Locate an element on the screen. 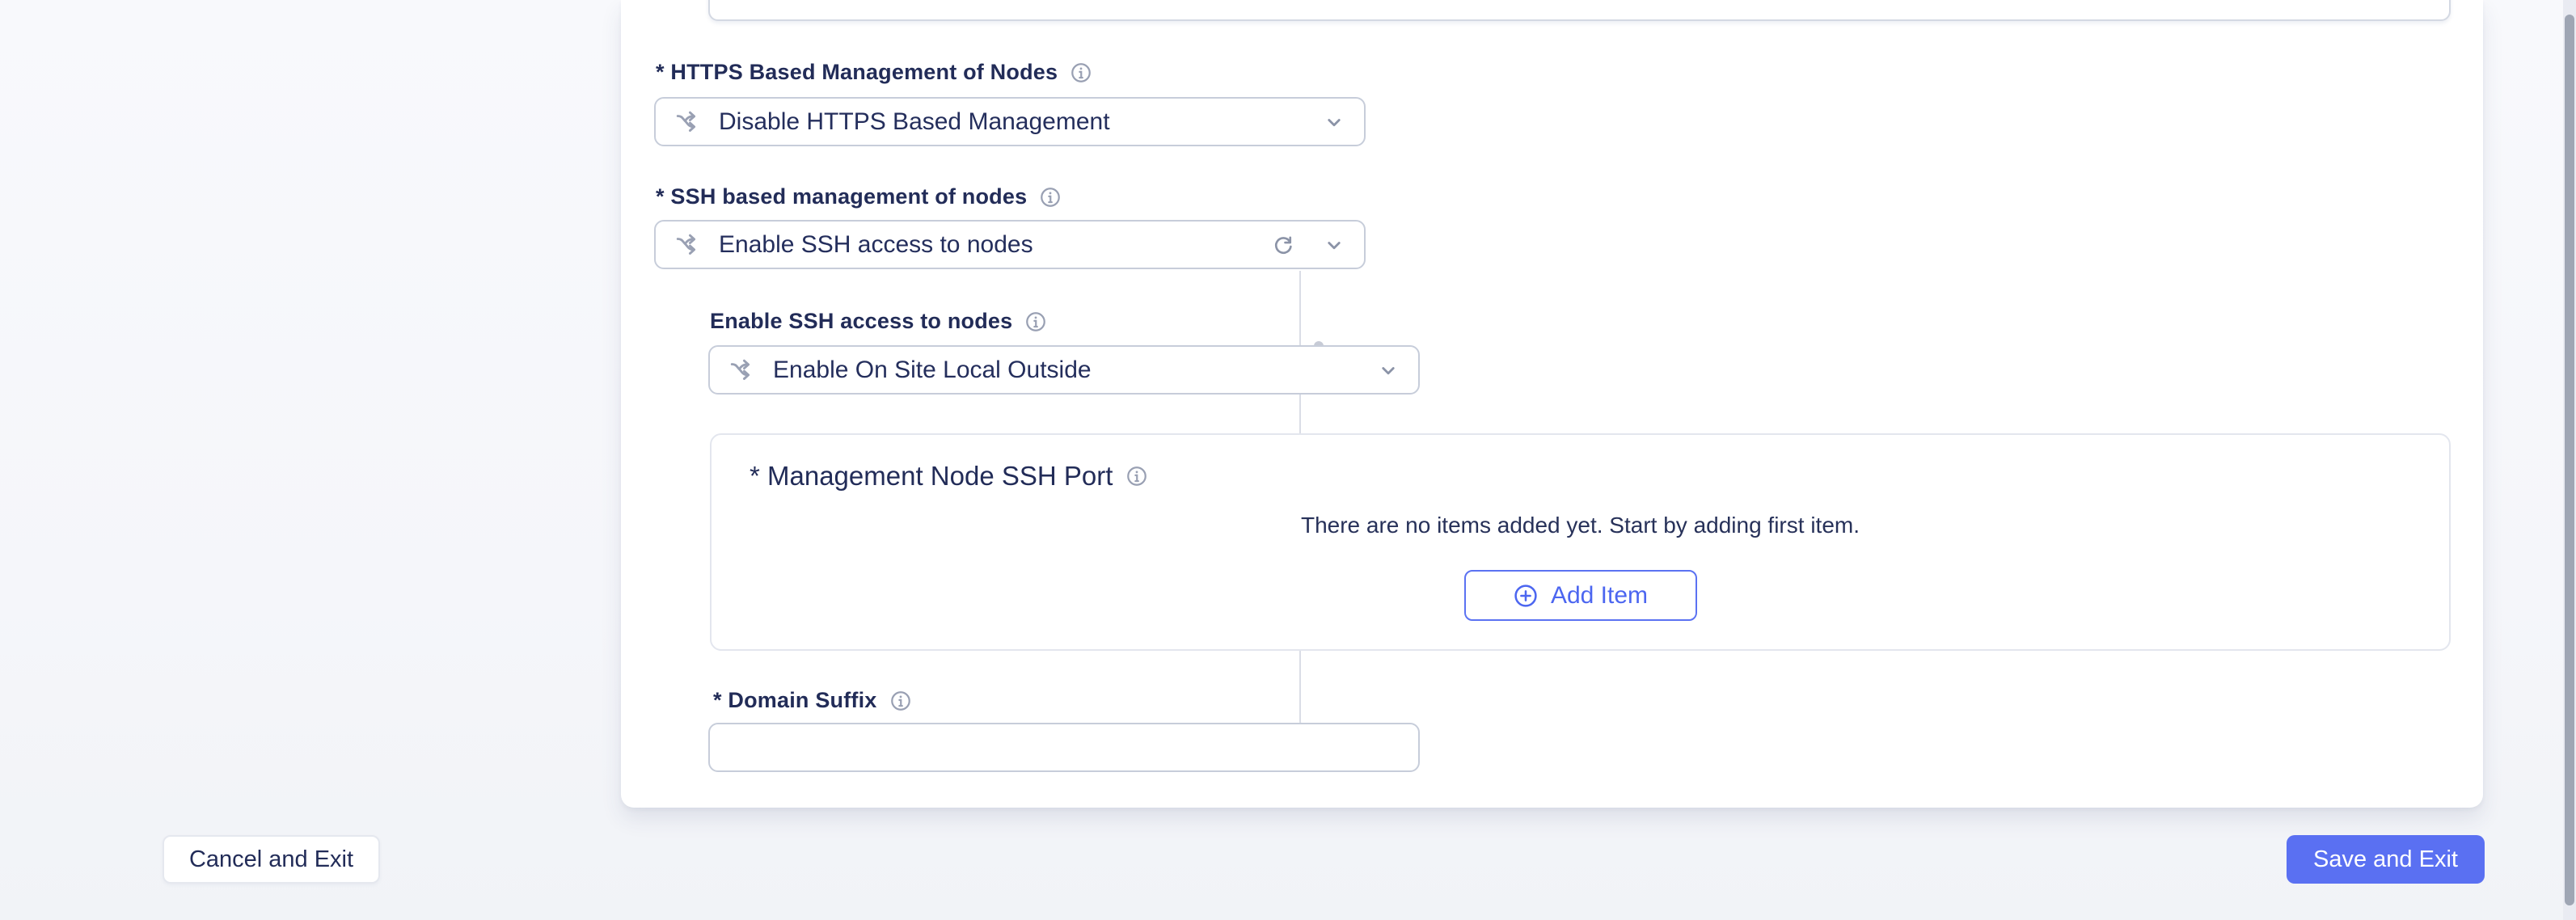 This screenshot has width=2576, height=920. ssh-access-select: Enable On Site Local Outside is located at coordinates (1064, 370).